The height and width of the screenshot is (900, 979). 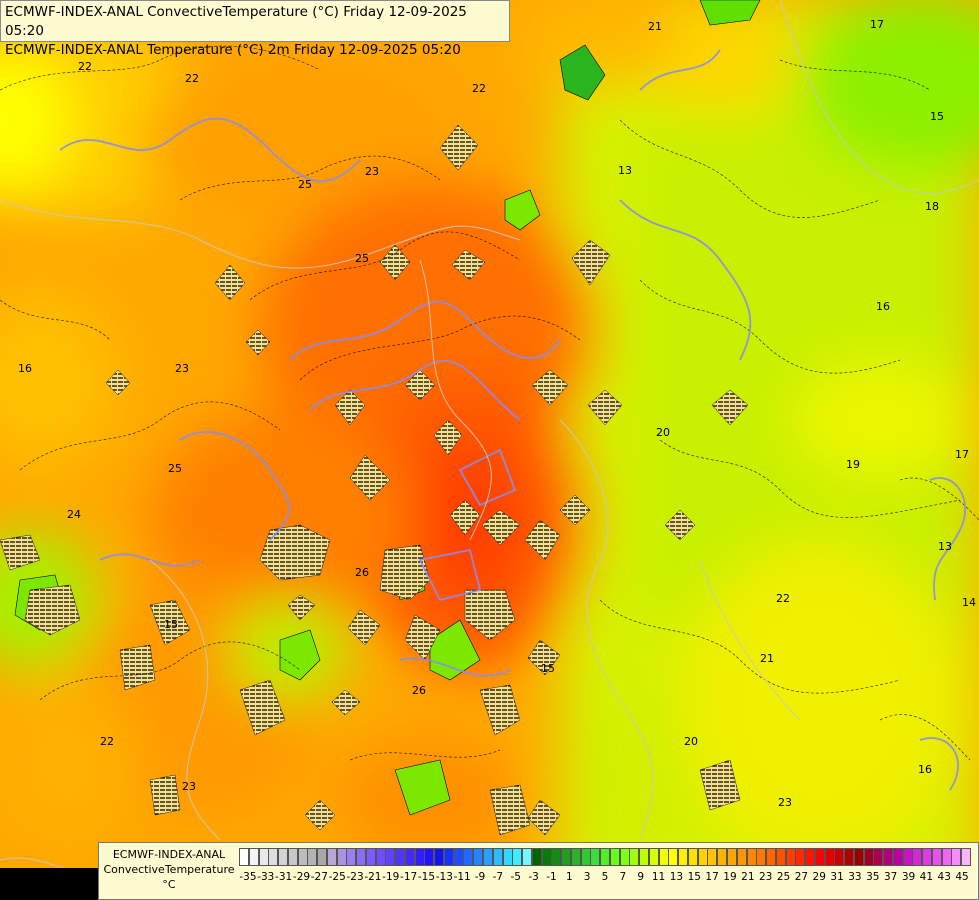 I want to click on legend-tick-label: 25, so click(x=783, y=877).